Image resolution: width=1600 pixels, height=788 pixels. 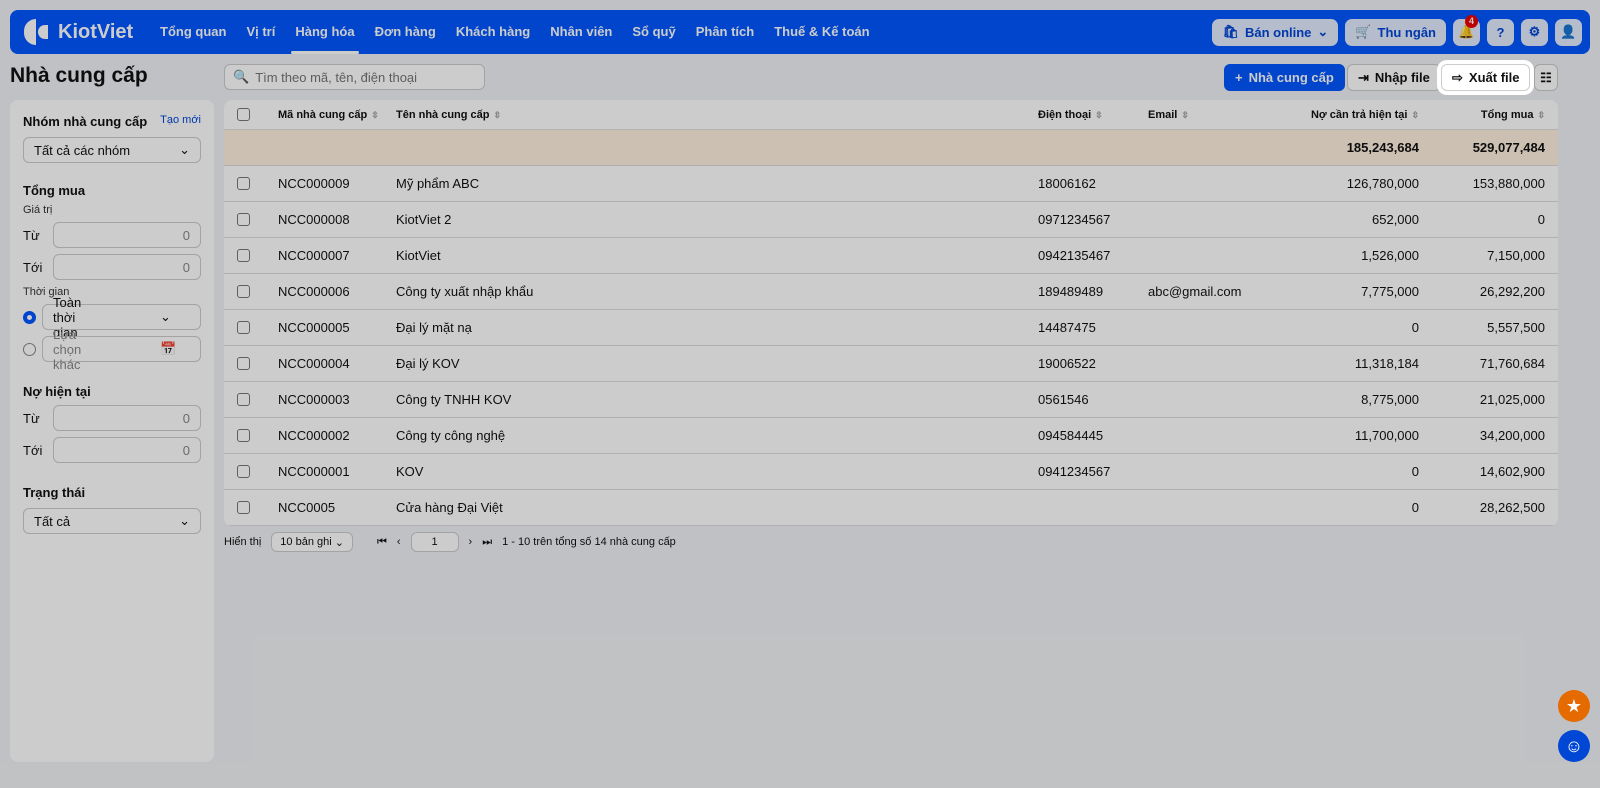 What do you see at coordinates (1457, 77) in the screenshot?
I see `export-icon: ⇨` at bounding box center [1457, 77].